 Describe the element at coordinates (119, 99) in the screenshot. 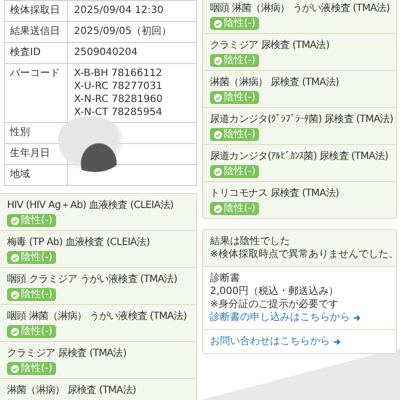

I see `table-value: X-N-RC 78281960` at that location.